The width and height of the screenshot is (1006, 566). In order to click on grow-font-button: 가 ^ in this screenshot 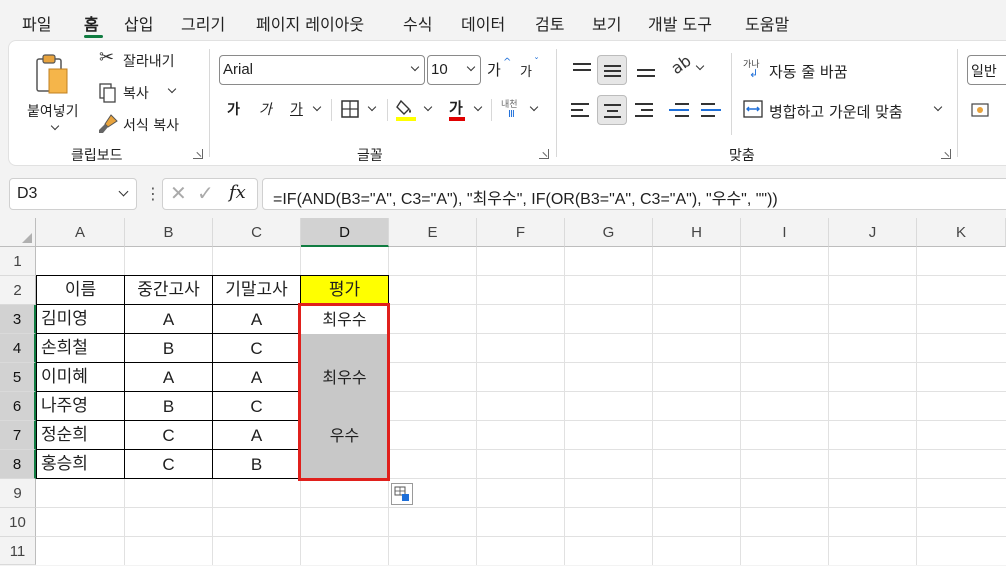, I will do `click(500, 70)`.